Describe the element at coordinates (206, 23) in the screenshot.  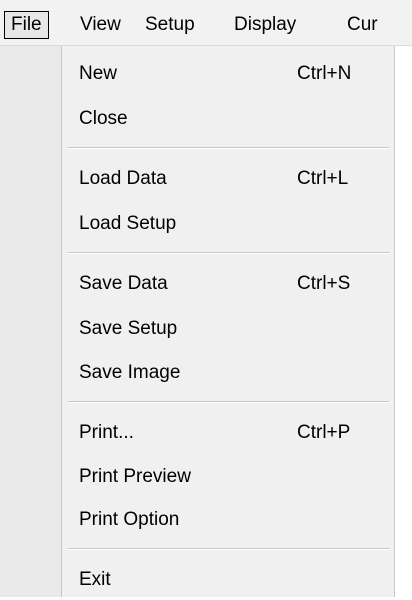
I see `menu-bar: File View Setup Display Cur` at that location.